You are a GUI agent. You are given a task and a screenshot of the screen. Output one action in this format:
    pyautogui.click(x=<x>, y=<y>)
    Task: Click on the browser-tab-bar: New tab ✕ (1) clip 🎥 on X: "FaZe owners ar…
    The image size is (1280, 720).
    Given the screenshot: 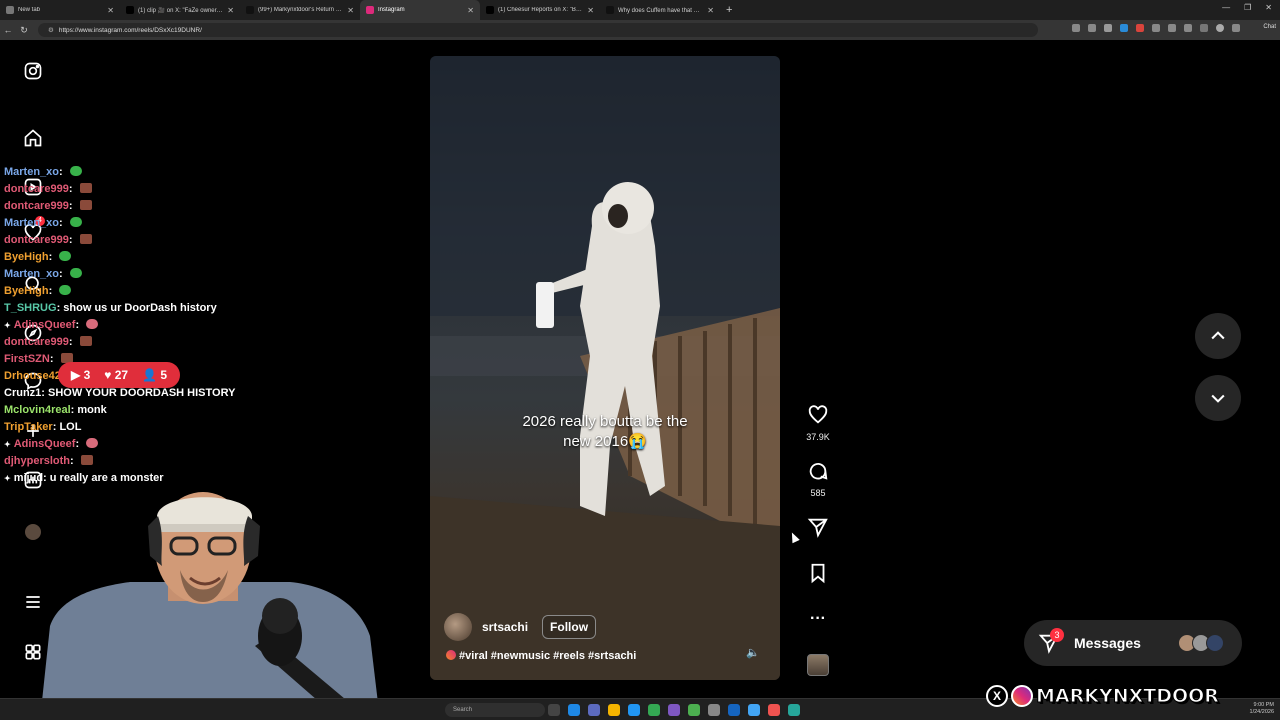 What is the action you would take?
    pyautogui.click(x=640, y=10)
    